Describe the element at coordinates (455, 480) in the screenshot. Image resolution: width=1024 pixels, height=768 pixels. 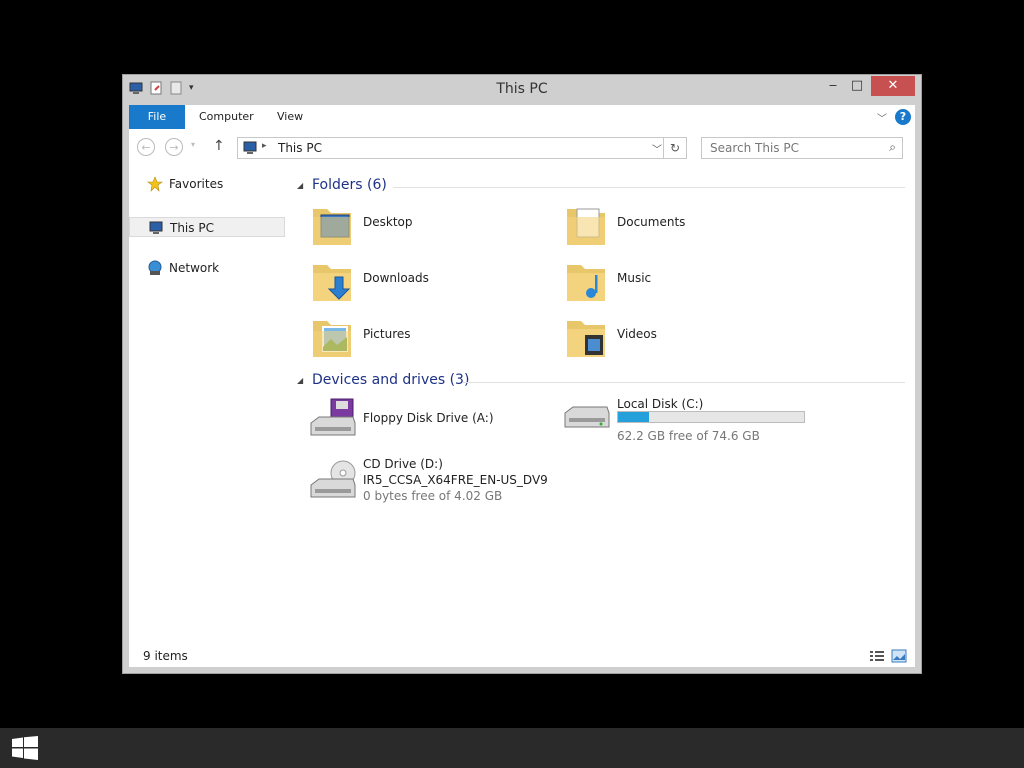
I see `drive-volume-name: IR5_CCSA_X64FRE_EN-US_DV9` at that location.